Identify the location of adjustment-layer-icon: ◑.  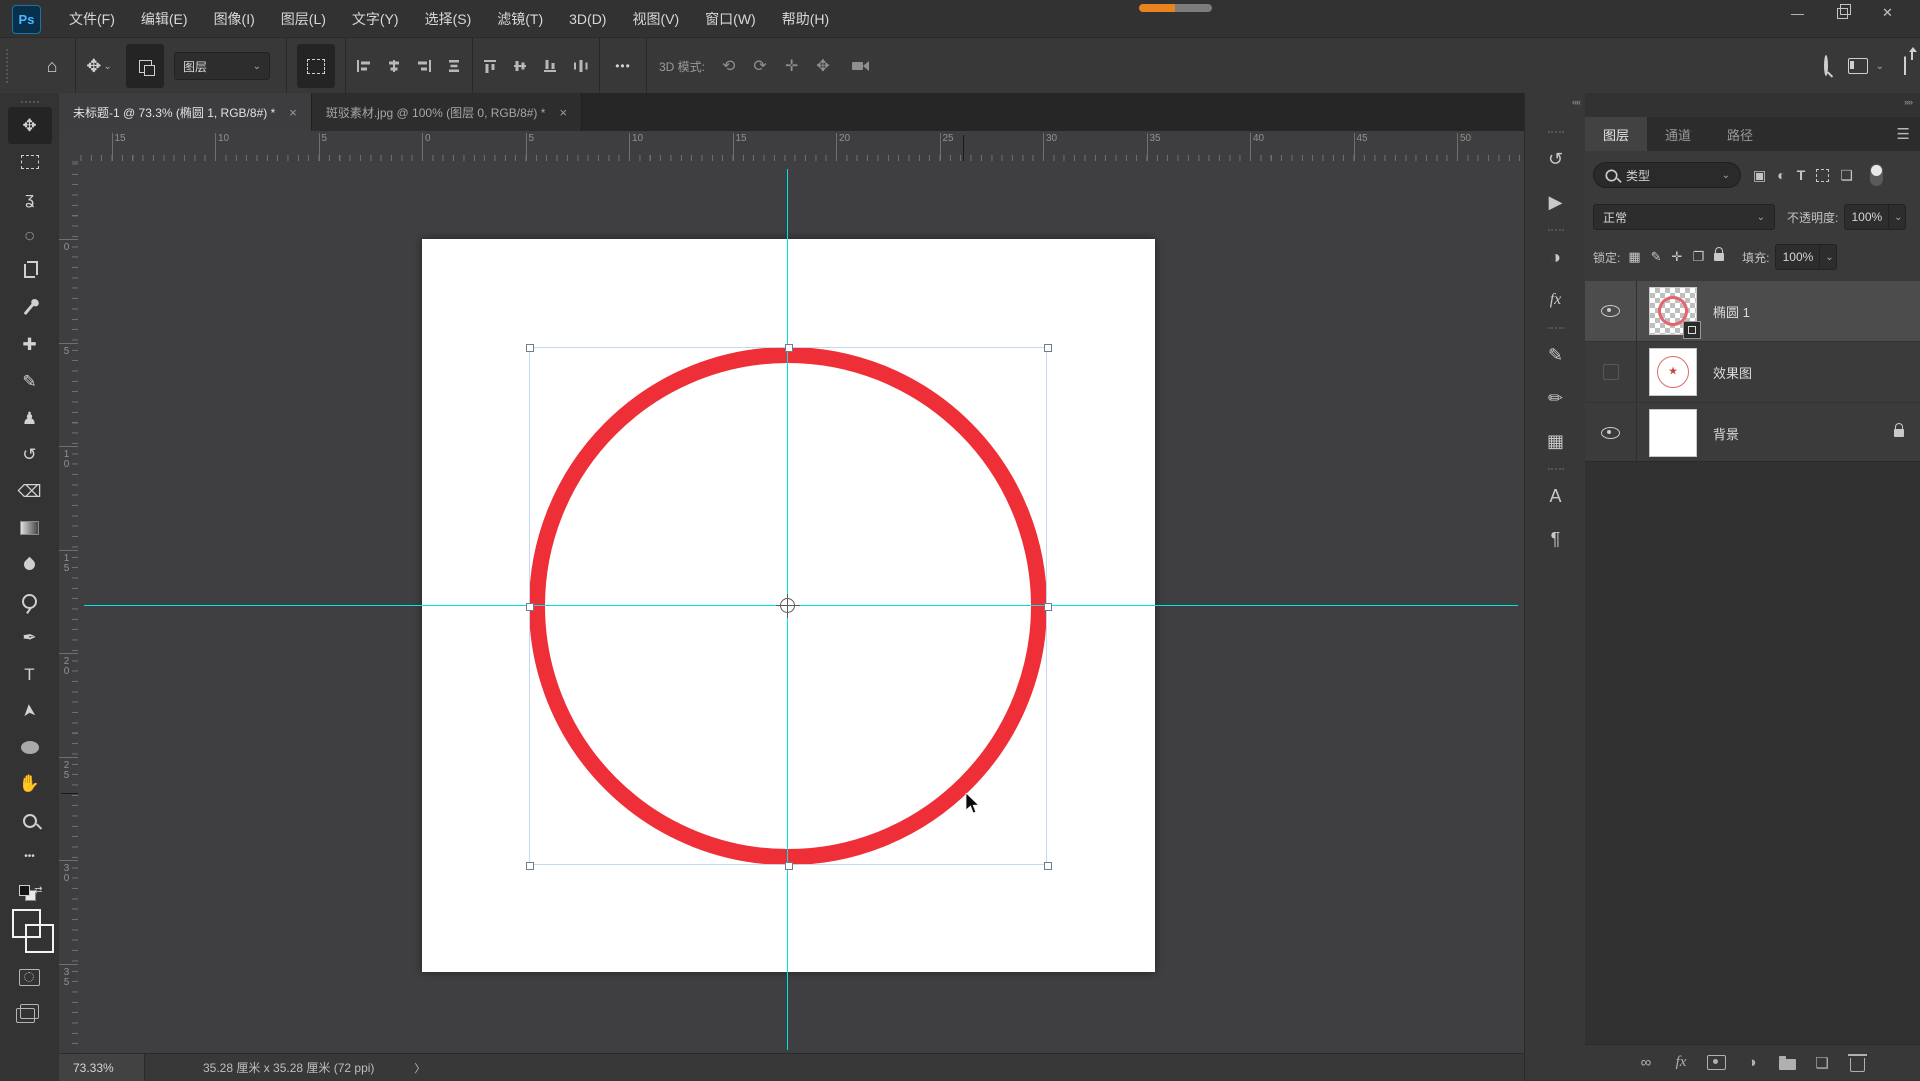
(1752, 1062).